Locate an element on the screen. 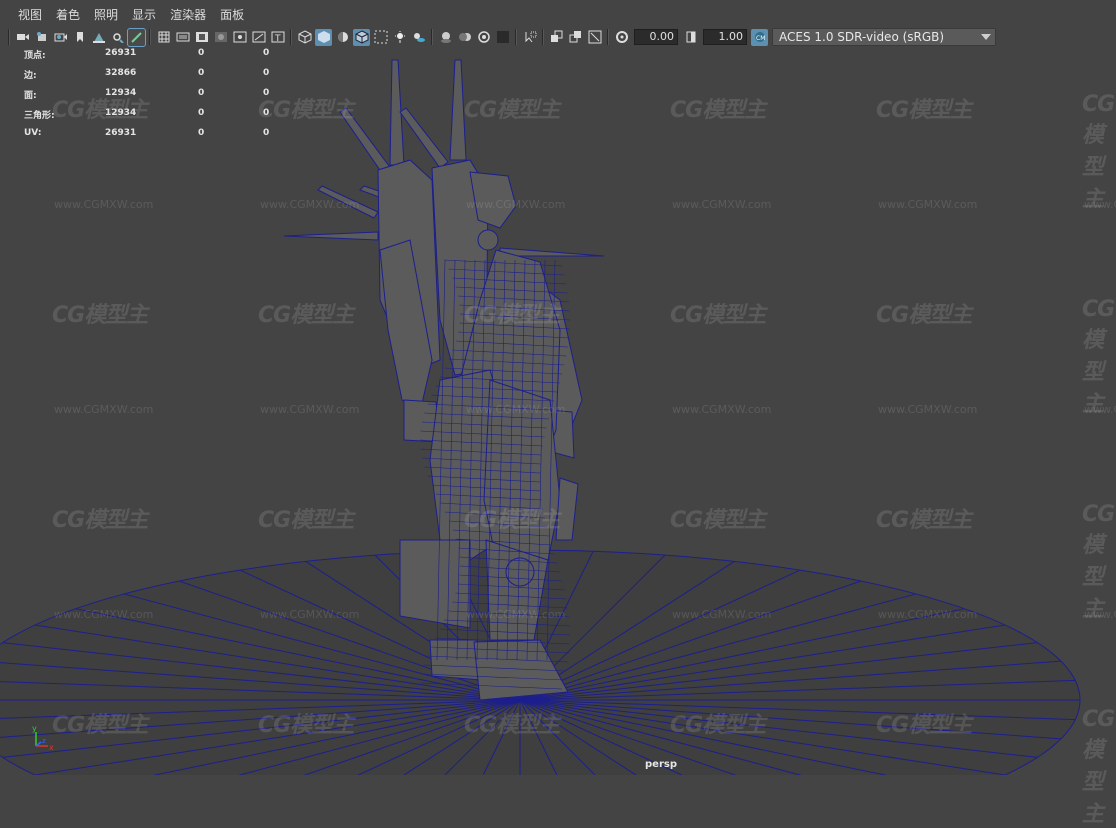  chevron-down-icon is located at coordinates (986, 37).